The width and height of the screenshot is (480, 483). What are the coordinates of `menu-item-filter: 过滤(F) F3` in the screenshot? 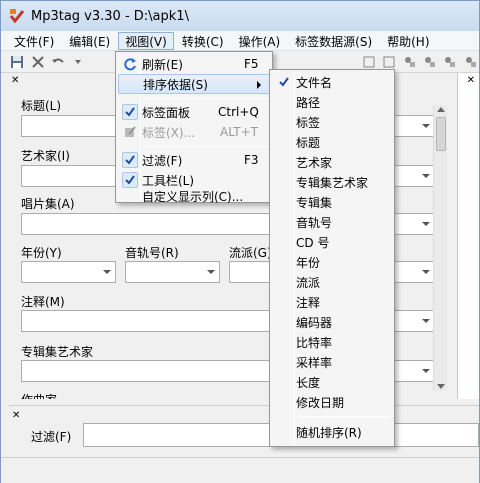 It's located at (194, 160).